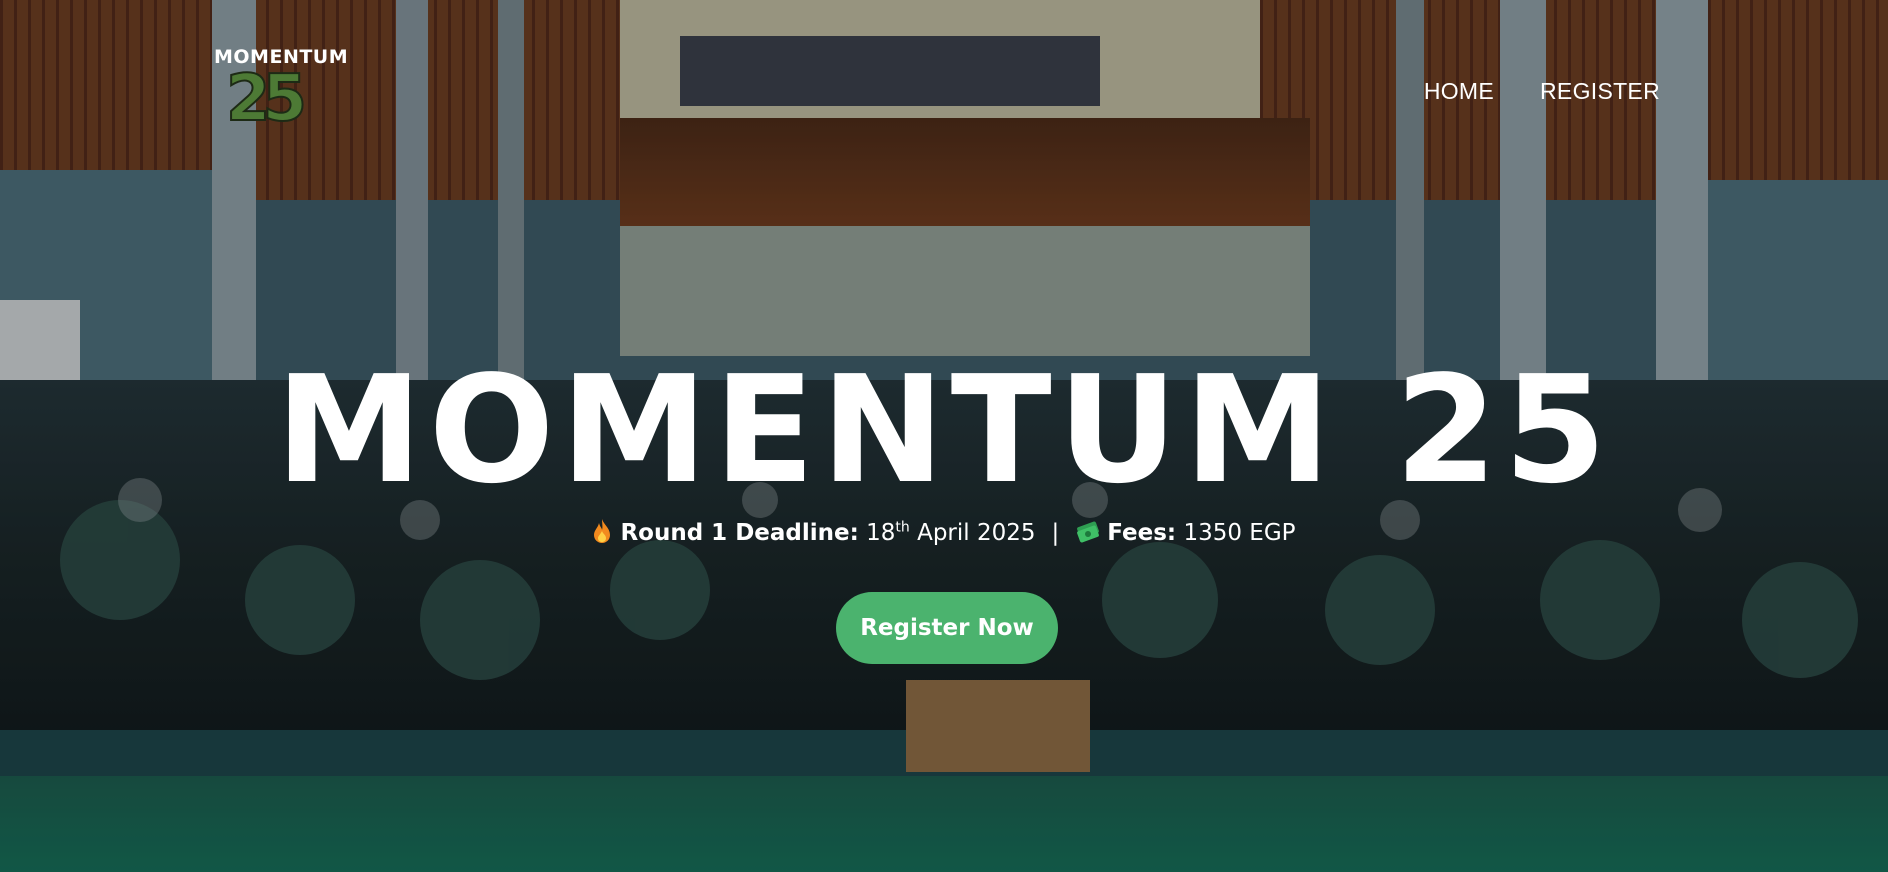  I want to click on nav-register-link: REGISTER, so click(1600, 91).